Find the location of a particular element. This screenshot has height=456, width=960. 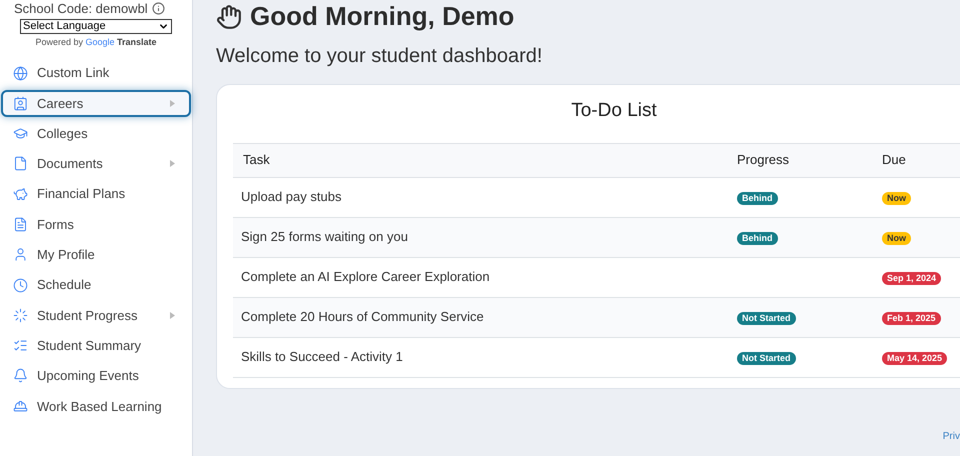

sidebar-item: Custom Link is located at coordinates (96, 73).